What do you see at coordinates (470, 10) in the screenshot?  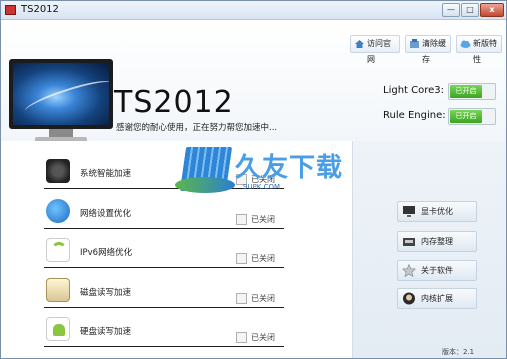 I see `maximize-button: □` at bounding box center [470, 10].